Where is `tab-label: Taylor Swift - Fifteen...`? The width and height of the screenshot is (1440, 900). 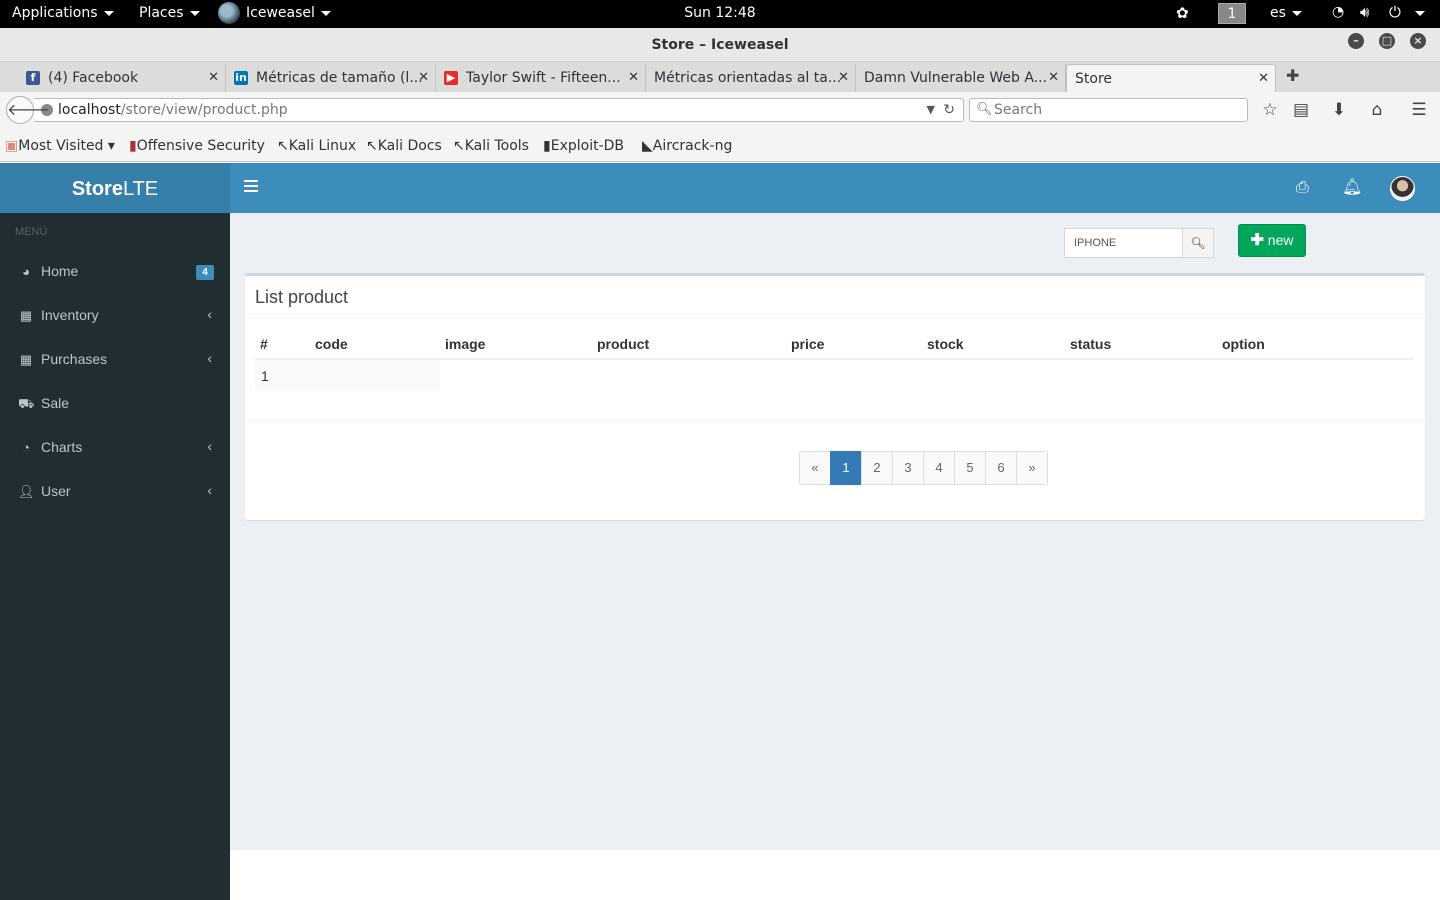
tab-label: Taylor Swift - Fifteen... is located at coordinates (543, 78).